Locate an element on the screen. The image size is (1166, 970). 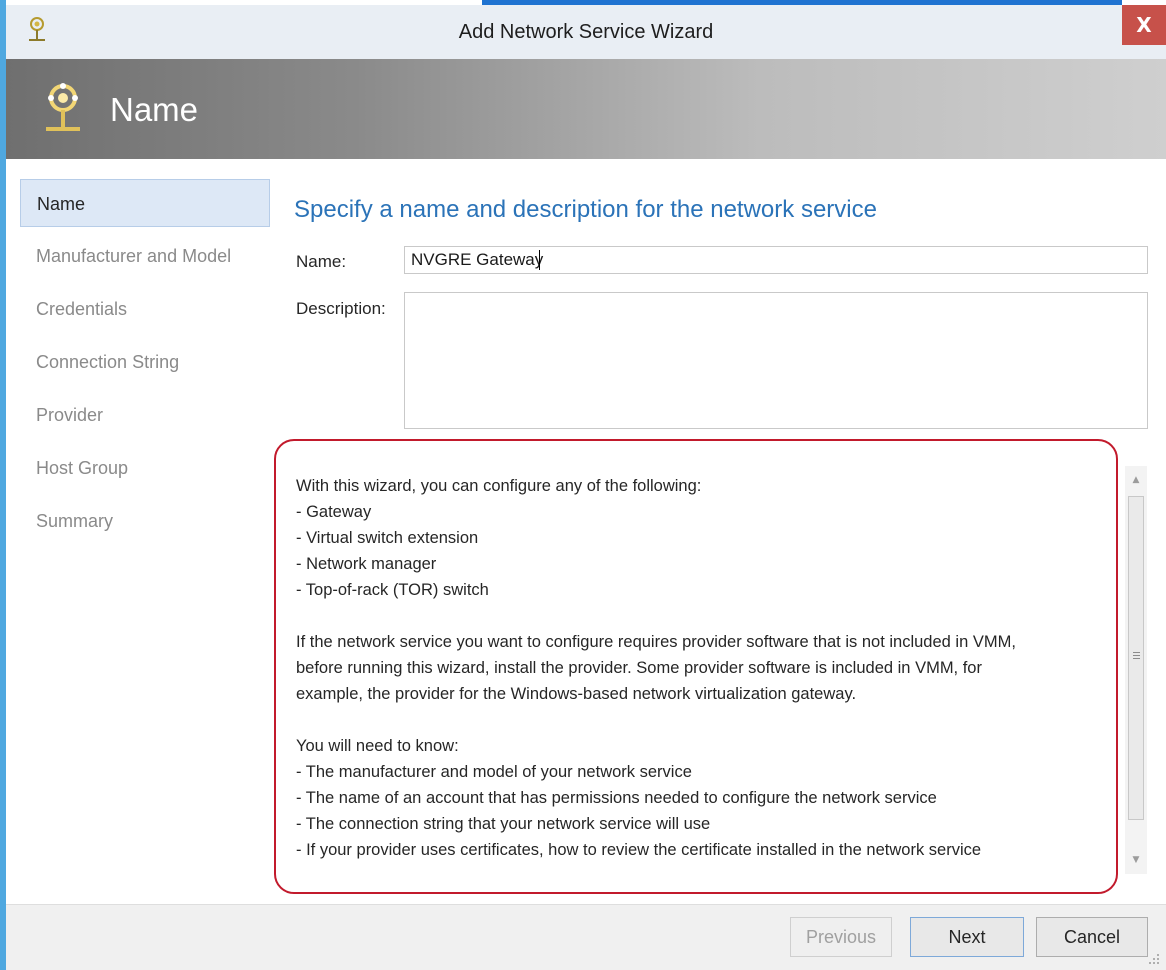
step-name: Name is located at coordinates (145, 203).